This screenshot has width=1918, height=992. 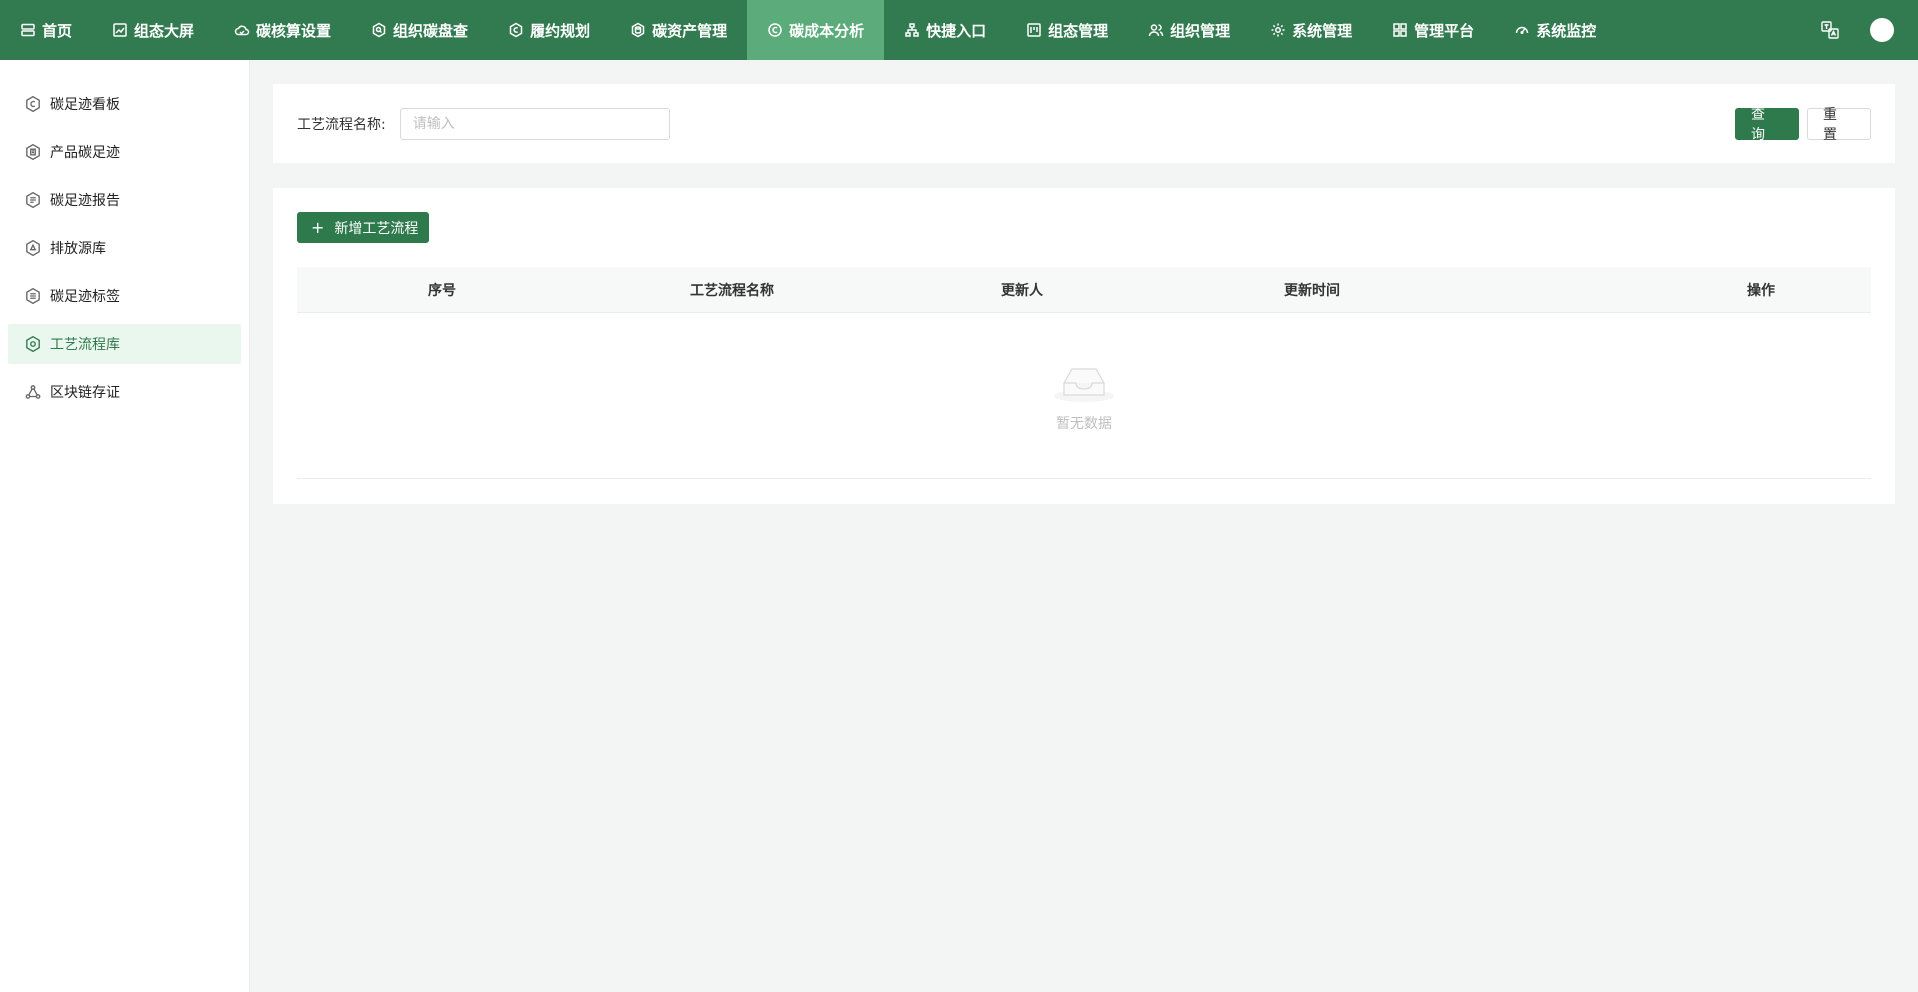 I want to click on column-header-process-name: 工艺流程名称, so click(x=732, y=290).